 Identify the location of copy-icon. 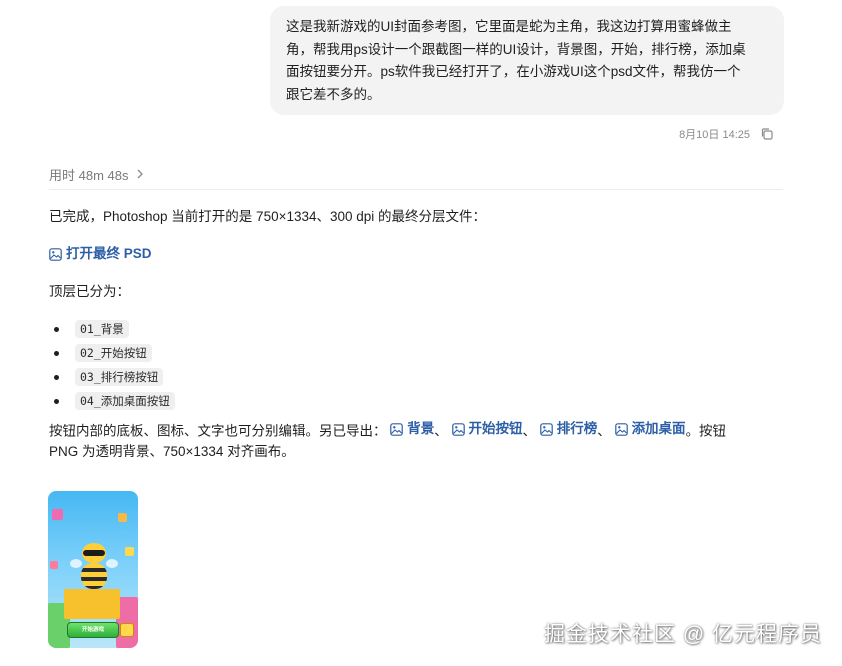
(767, 134).